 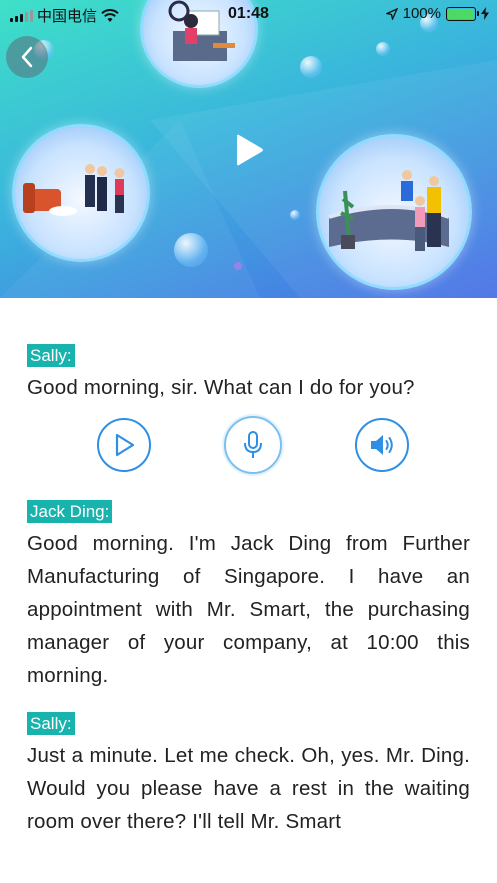 I want to click on reception-desk-illustration, so click(x=394, y=212).